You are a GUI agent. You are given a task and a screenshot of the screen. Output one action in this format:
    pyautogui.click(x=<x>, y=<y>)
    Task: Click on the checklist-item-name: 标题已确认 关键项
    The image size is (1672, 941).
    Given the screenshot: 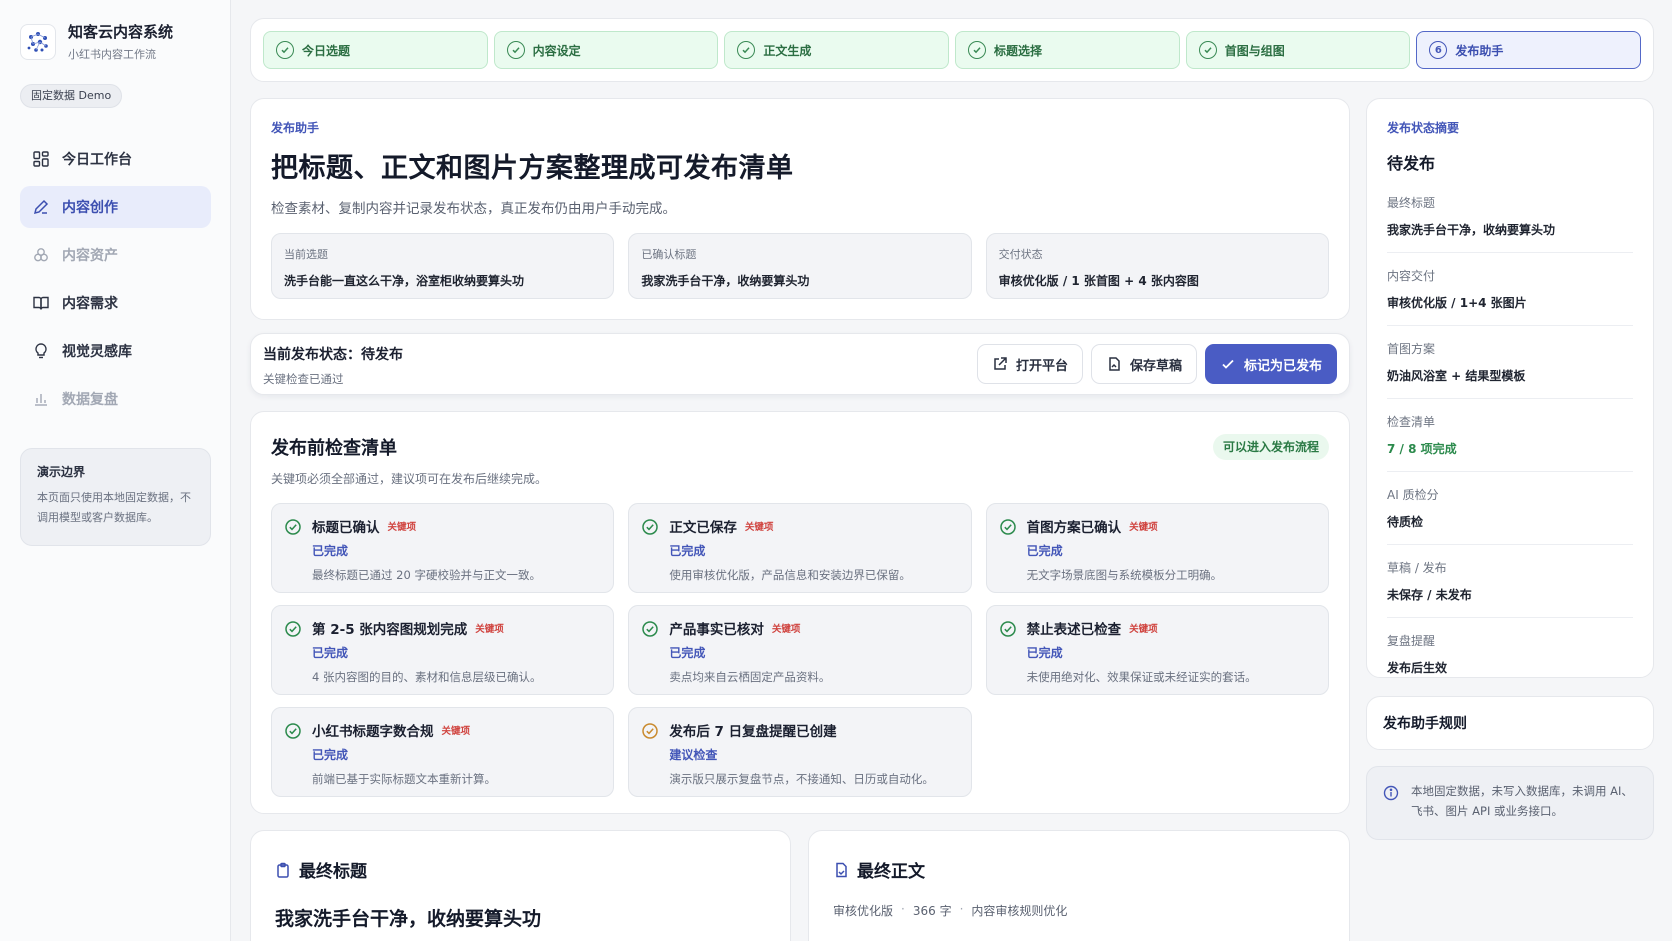 What is the action you would take?
    pyautogui.click(x=456, y=526)
    